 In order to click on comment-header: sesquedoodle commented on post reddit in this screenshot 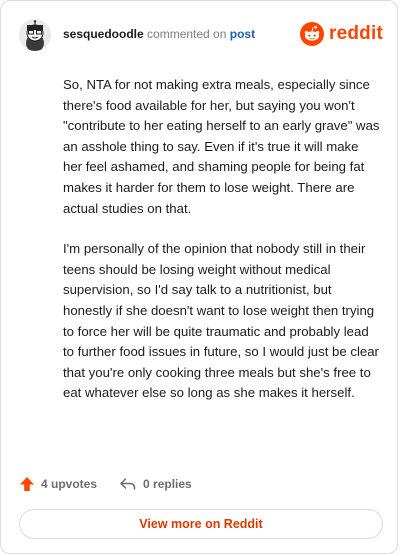, I will do `click(201, 35)`.